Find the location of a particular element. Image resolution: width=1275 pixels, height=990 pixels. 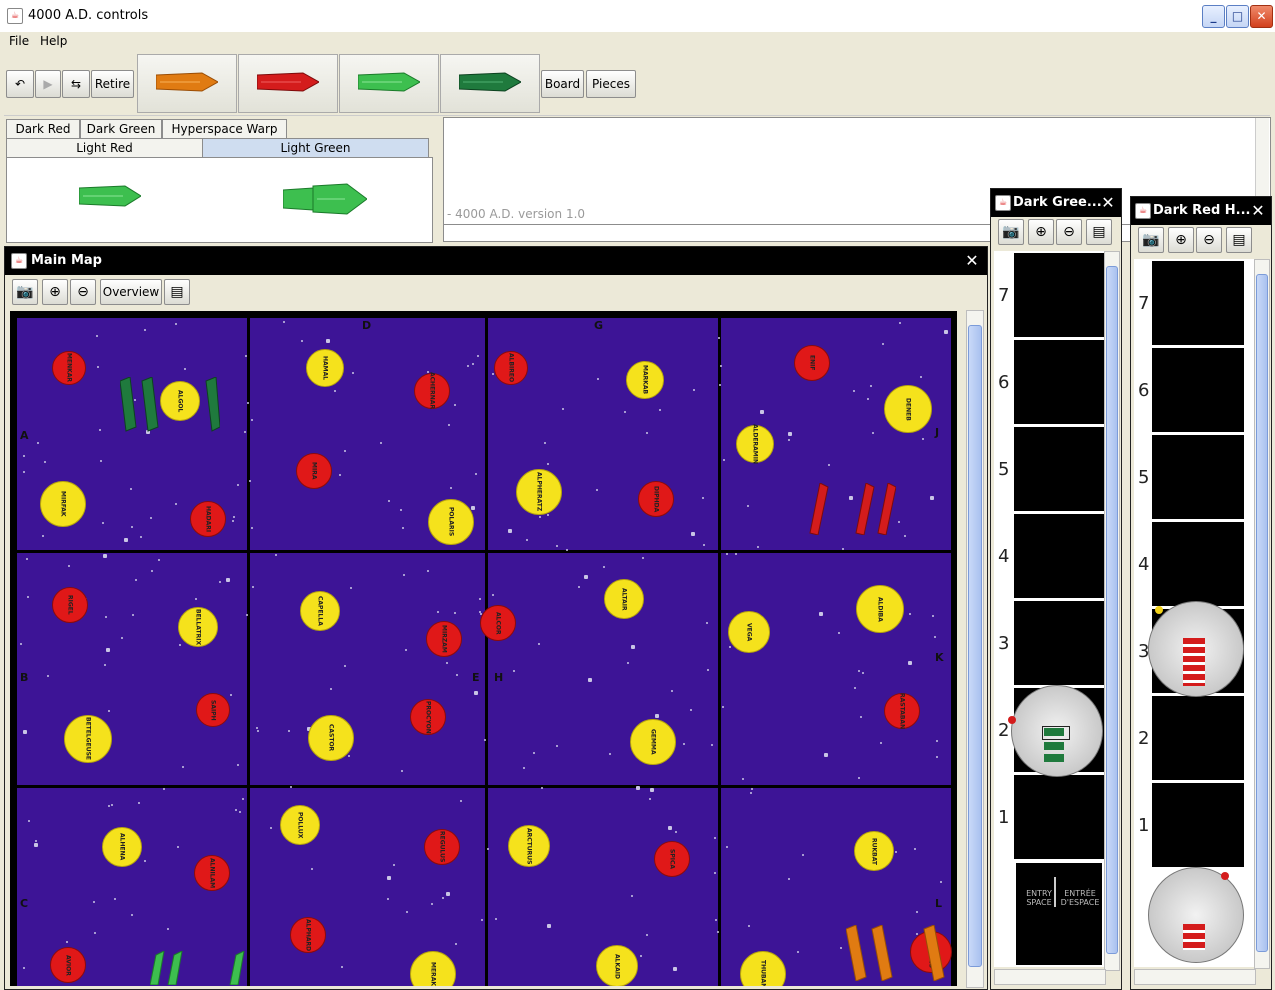

undo-icon: ↶ is located at coordinates (20, 84).